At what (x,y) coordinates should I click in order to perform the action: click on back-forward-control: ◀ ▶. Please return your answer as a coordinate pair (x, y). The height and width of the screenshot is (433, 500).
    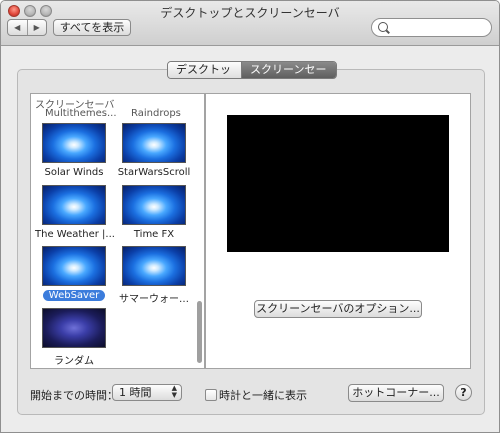
    Looking at the image, I should click on (27, 27).